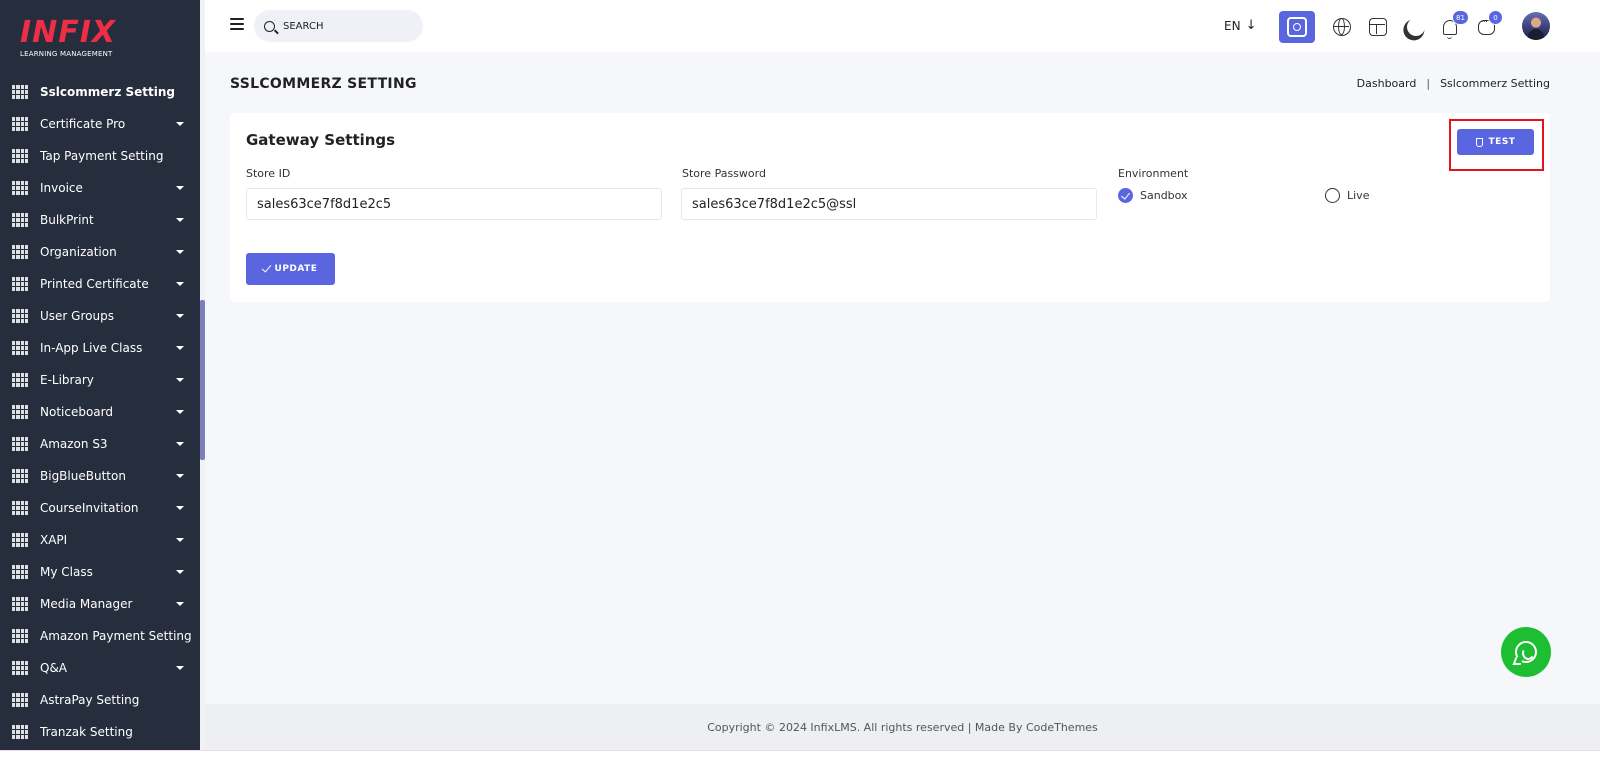  I want to click on sidebar-item-label: Tranzak Setting, so click(86, 732).